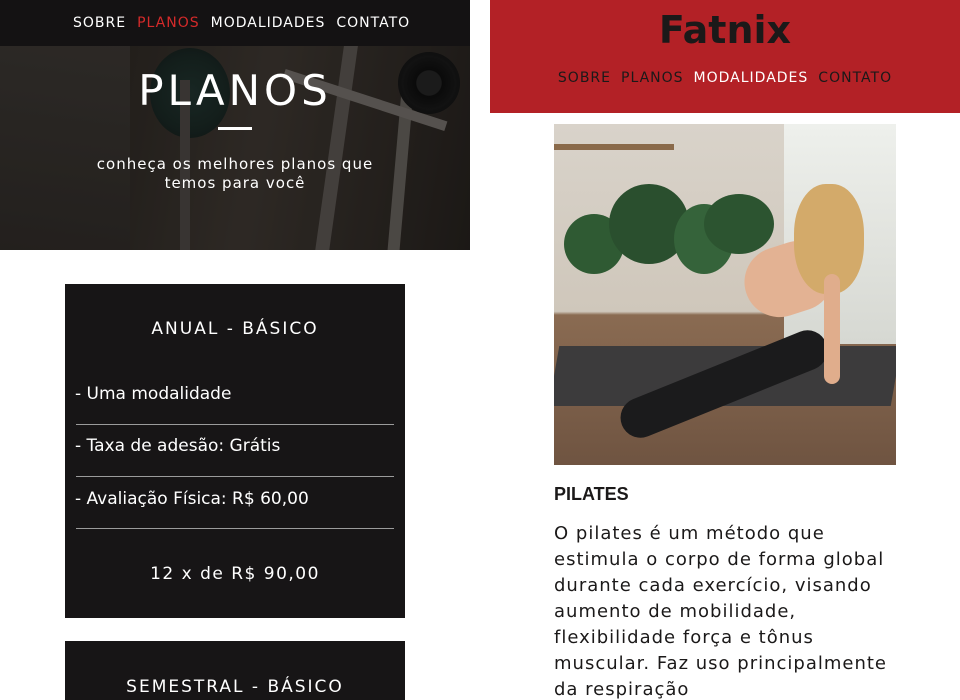  Describe the element at coordinates (153, 394) in the screenshot. I see `plan-feature: - Uma modalidade` at that location.